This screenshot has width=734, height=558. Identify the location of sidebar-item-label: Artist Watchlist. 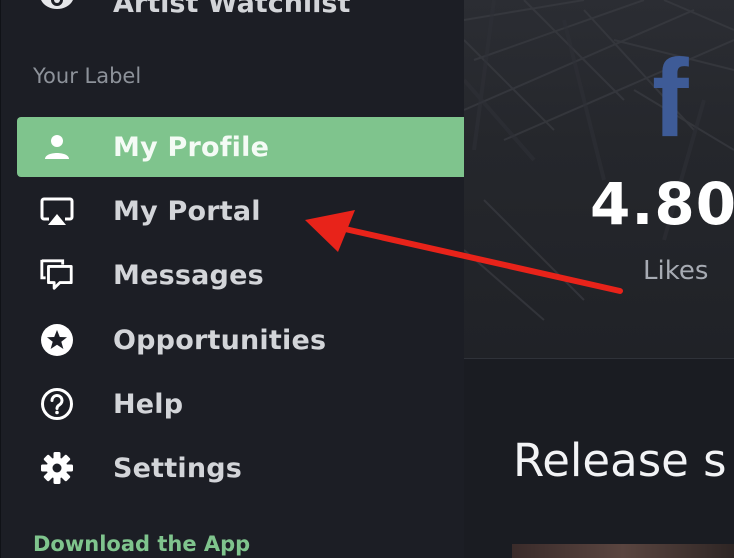
(232, 9).